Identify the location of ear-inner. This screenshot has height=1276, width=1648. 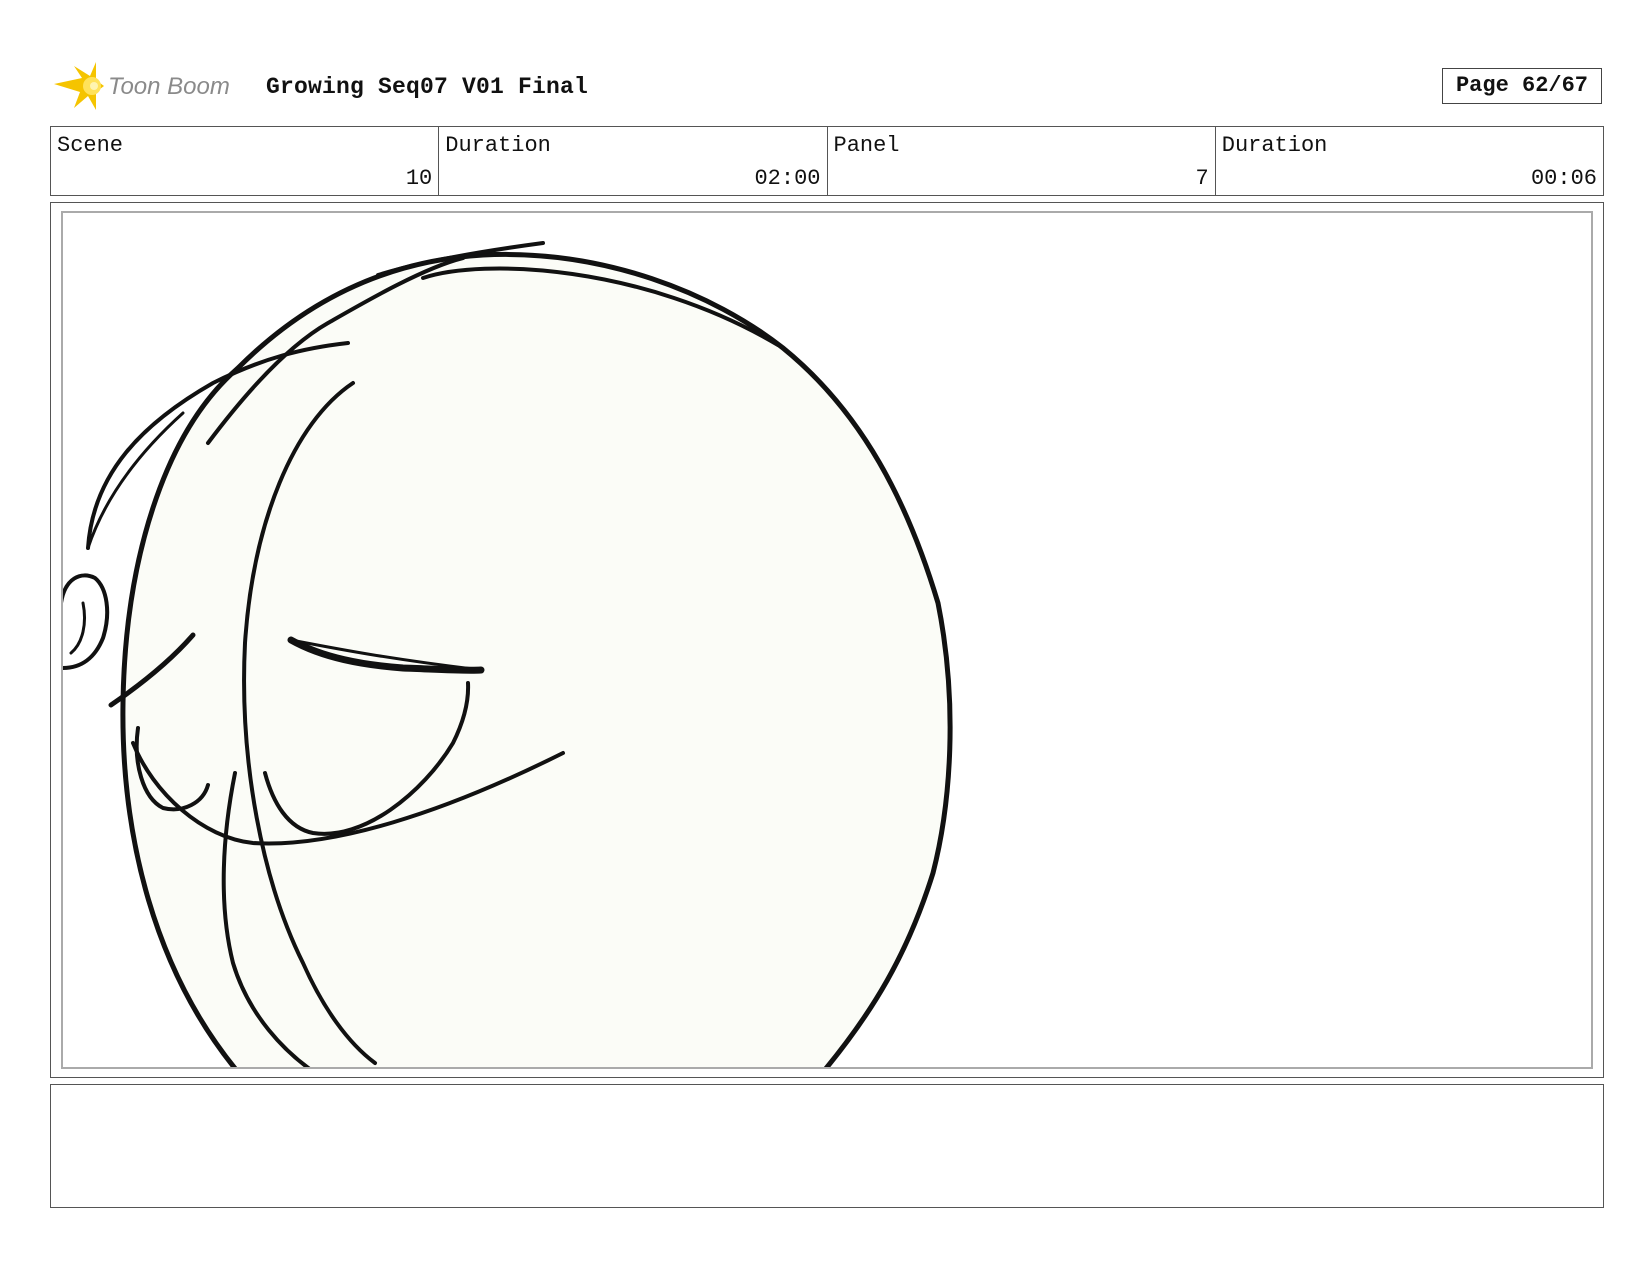
(77, 628).